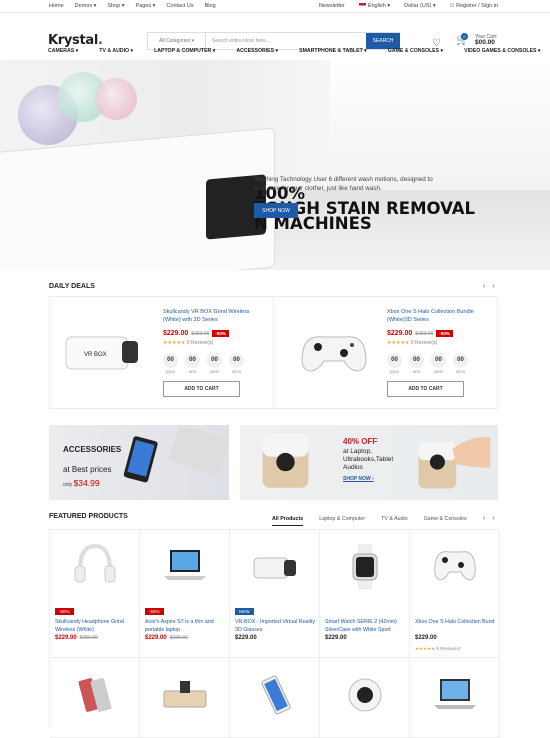 The width and height of the screenshot is (550, 738). Describe the element at coordinates (63, 51) in the screenshot. I see `menu-cameras: CAMERAS ▾` at that location.